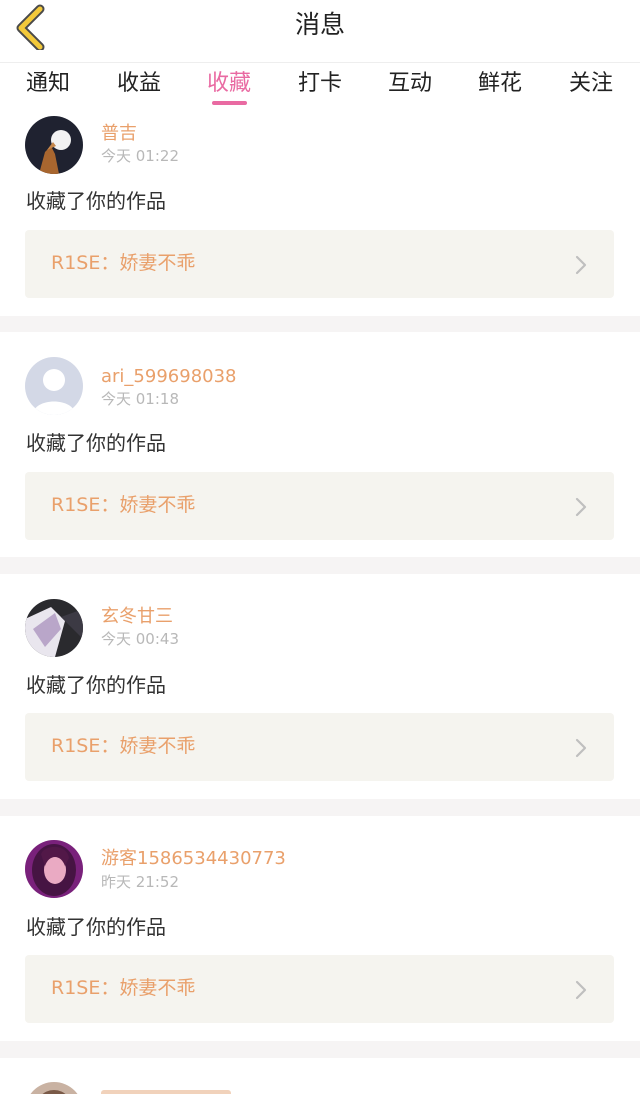 This screenshot has height=1094, width=640. What do you see at coordinates (140, 399) in the screenshot?
I see `timestamp: 今天 01:18` at bounding box center [140, 399].